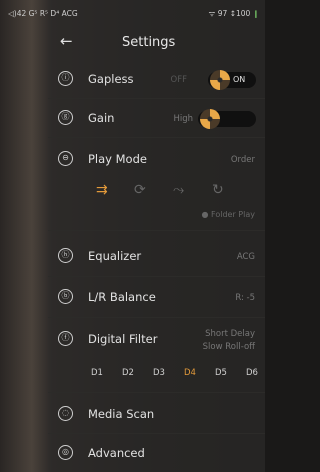 Image resolution: width=320 pixels, height=472 pixels. I want to click on play-mode-label: Play Mode, so click(117, 159).